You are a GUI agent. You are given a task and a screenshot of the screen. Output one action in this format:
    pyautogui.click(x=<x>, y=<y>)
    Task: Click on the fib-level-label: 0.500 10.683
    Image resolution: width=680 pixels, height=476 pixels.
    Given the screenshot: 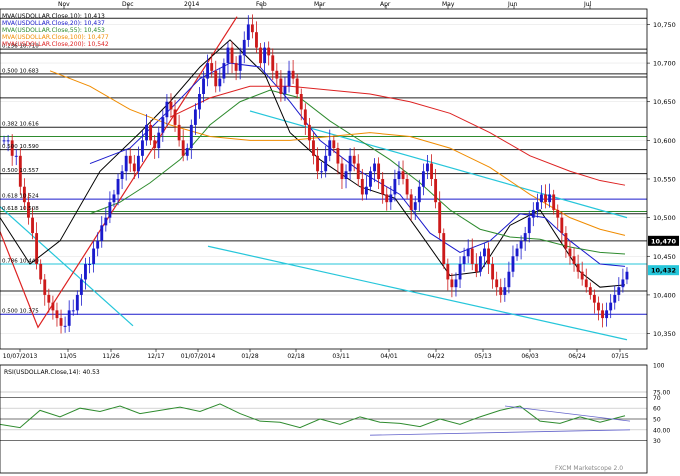 What is the action you would take?
    pyautogui.click(x=20, y=71)
    